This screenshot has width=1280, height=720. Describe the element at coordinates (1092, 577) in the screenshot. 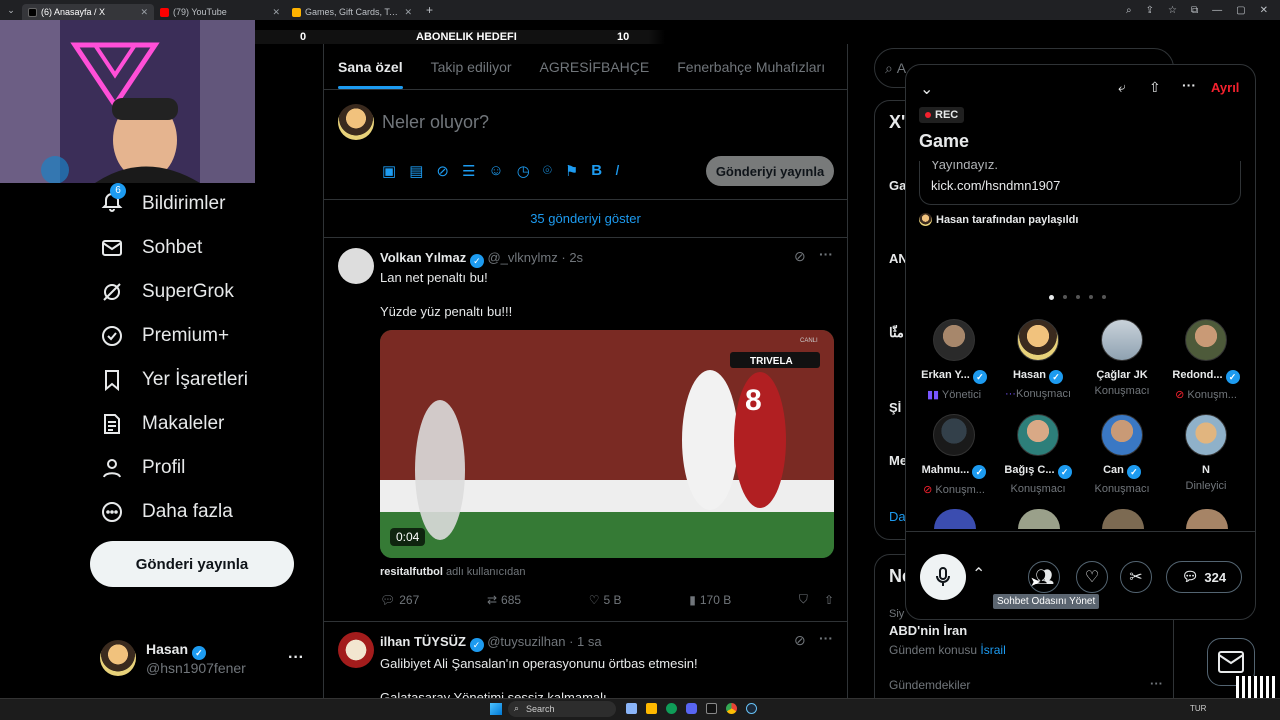

I see `react-button: ♡` at that location.